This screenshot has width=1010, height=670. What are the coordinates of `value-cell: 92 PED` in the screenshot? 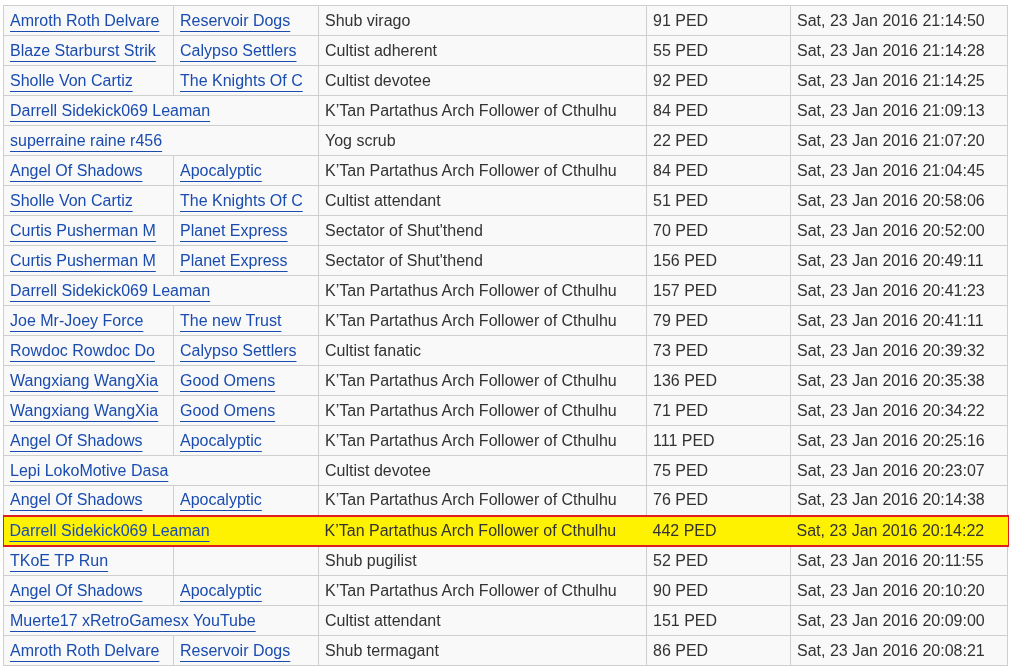 It's located at (718, 80).